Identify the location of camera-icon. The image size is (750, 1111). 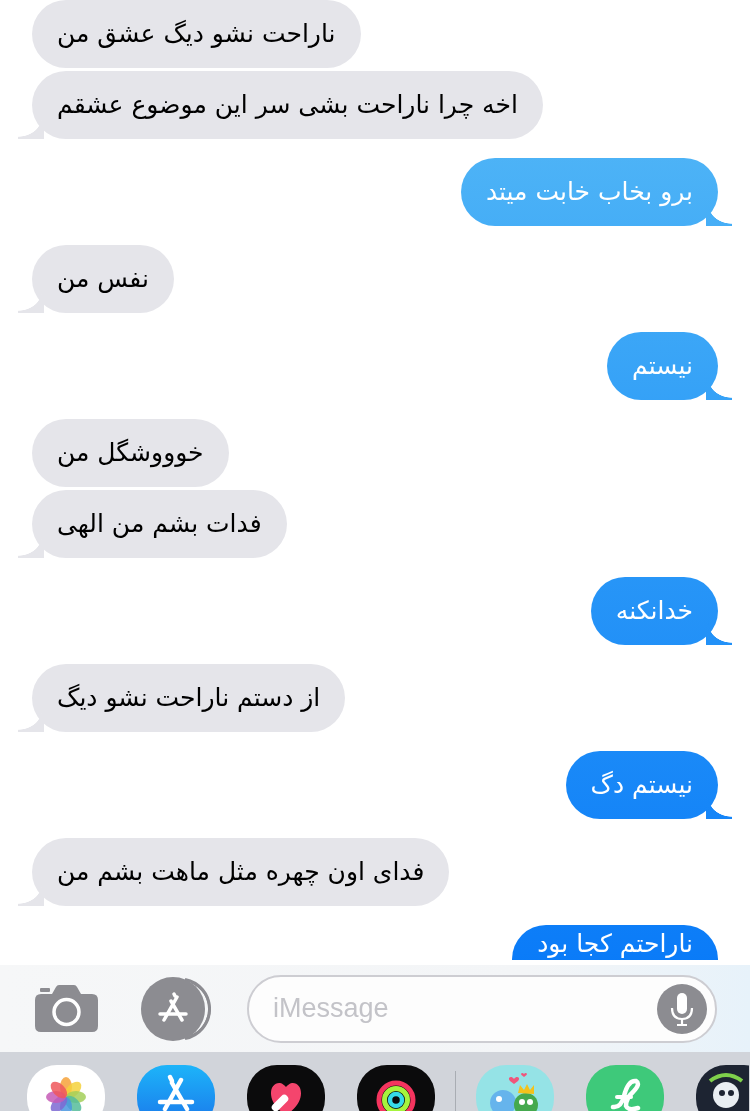
(66, 1008).